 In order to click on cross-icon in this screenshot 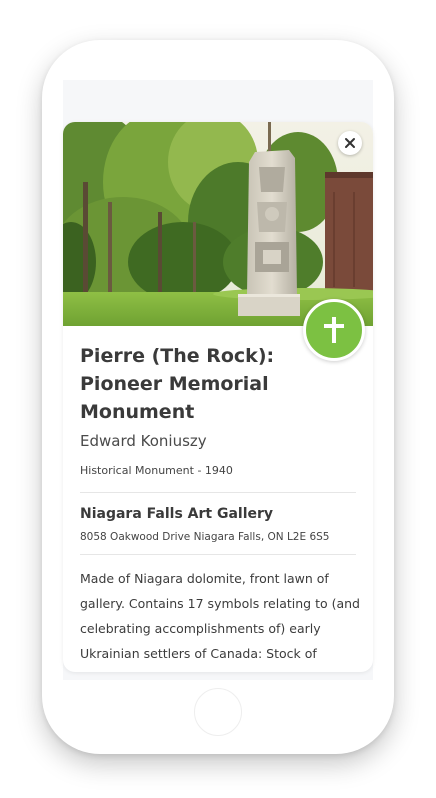, I will do `click(334, 330)`.